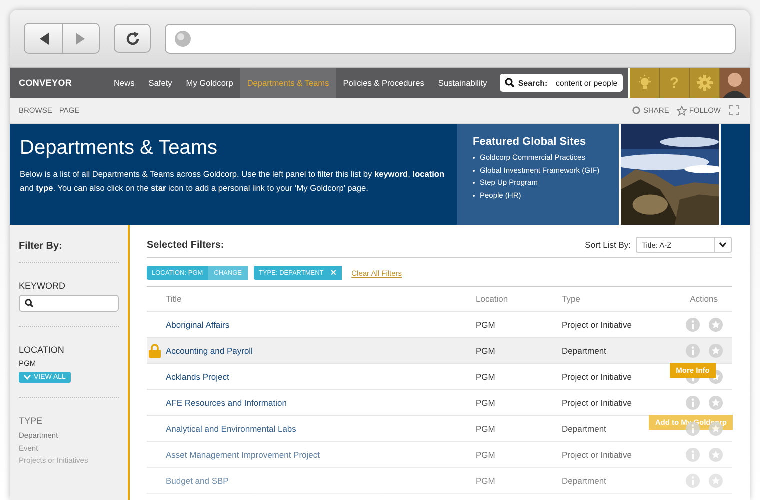 The height and width of the screenshot is (500, 760). I want to click on reload-button, so click(132, 38).